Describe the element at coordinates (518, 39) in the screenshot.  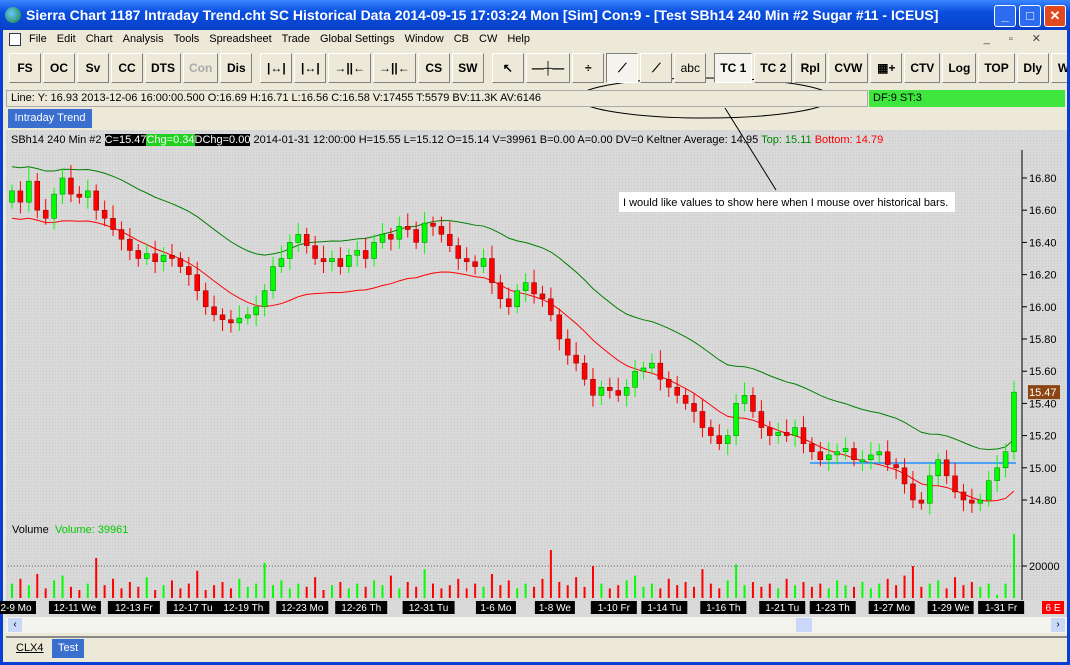
I see `menu-help: Help` at that location.